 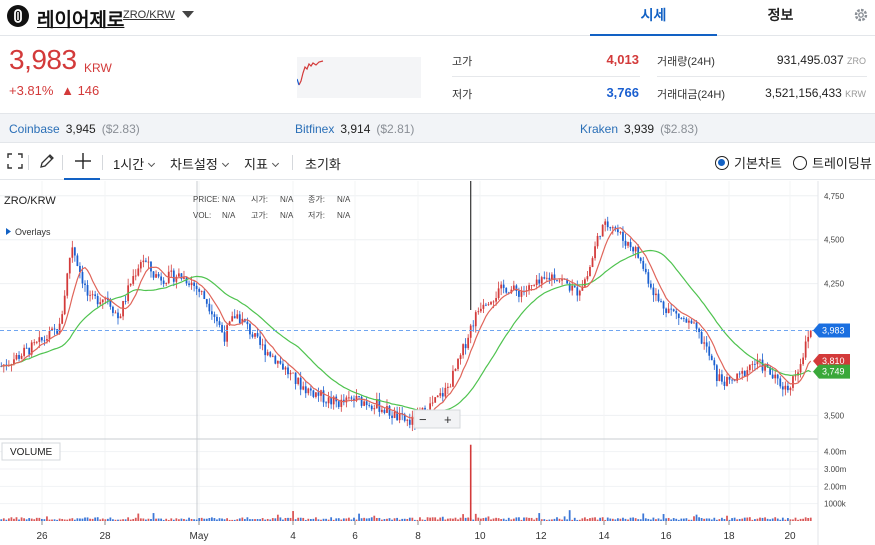 What do you see at coordinates (653, 18) in the screenshot?
I see `tab-market: 시세` at bounding box center [653, 18].